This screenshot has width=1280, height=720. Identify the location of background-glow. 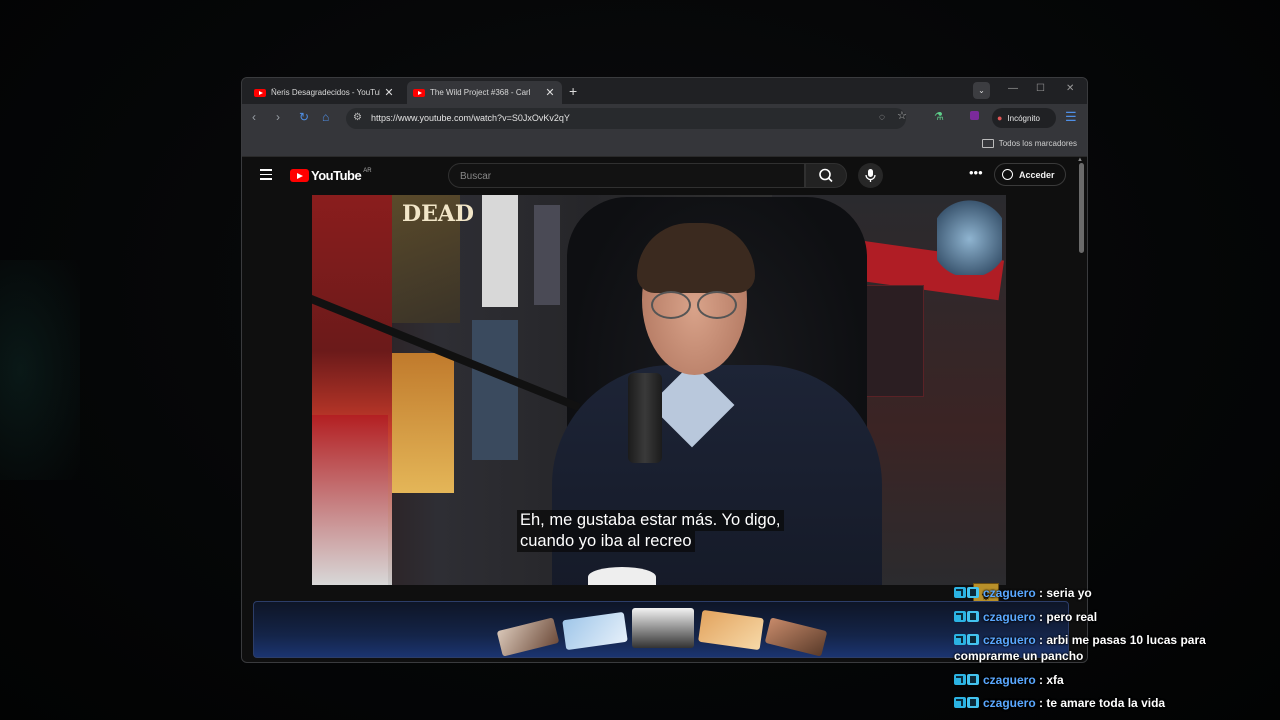
(40, 370).